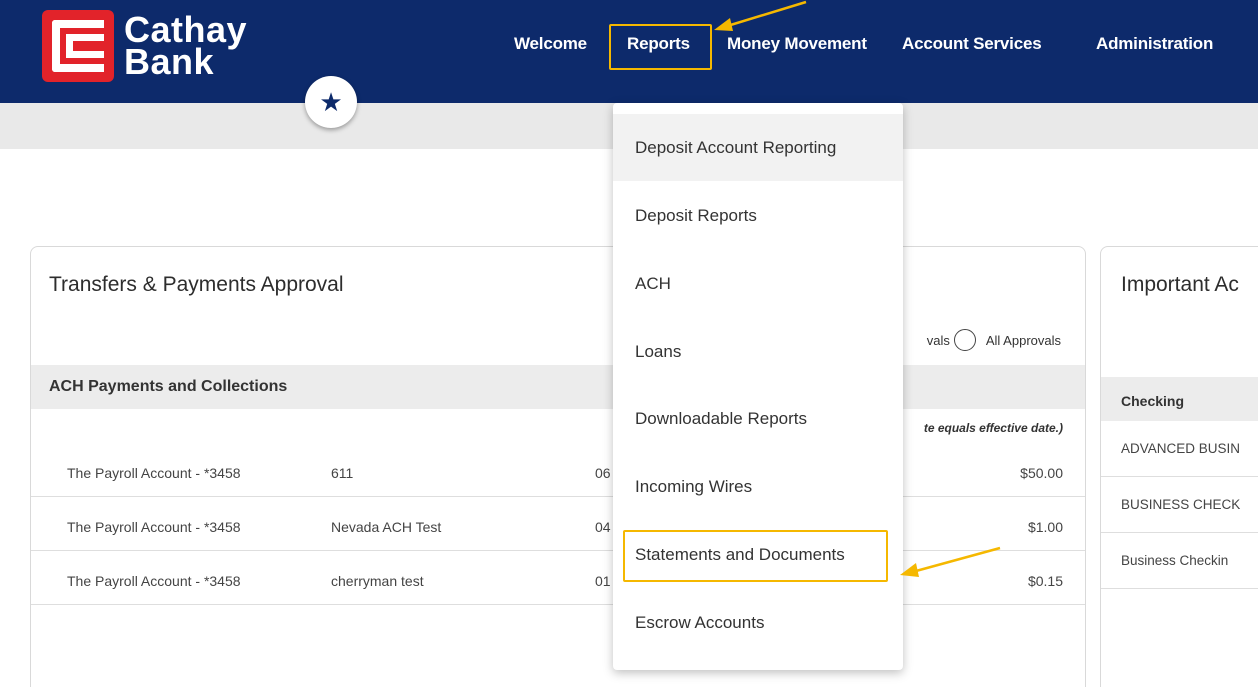  Describe the element at coordinates (78, 46) in the screenshot. I see `cathay-logo-icon` at that location.